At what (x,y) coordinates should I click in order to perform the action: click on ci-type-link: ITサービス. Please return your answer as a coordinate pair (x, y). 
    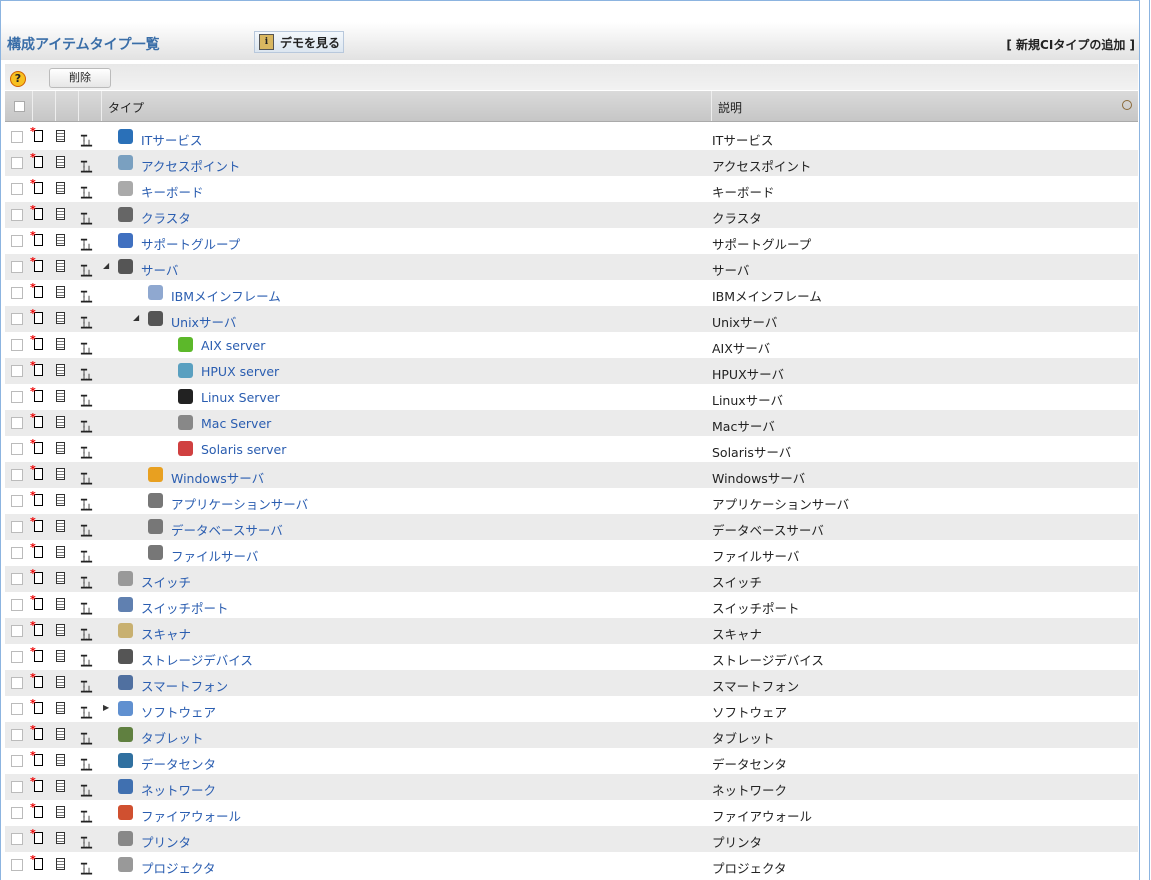
    Looking at the image, I should click on (171, 139).